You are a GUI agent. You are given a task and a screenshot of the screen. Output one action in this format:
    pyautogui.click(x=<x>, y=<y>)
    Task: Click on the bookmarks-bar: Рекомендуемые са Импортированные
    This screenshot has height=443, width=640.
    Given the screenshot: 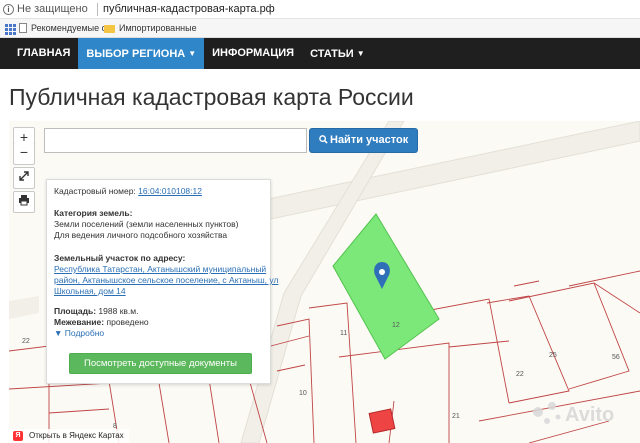 What is the action you would take?
    pyautogui.click(x=320, y=28)
    